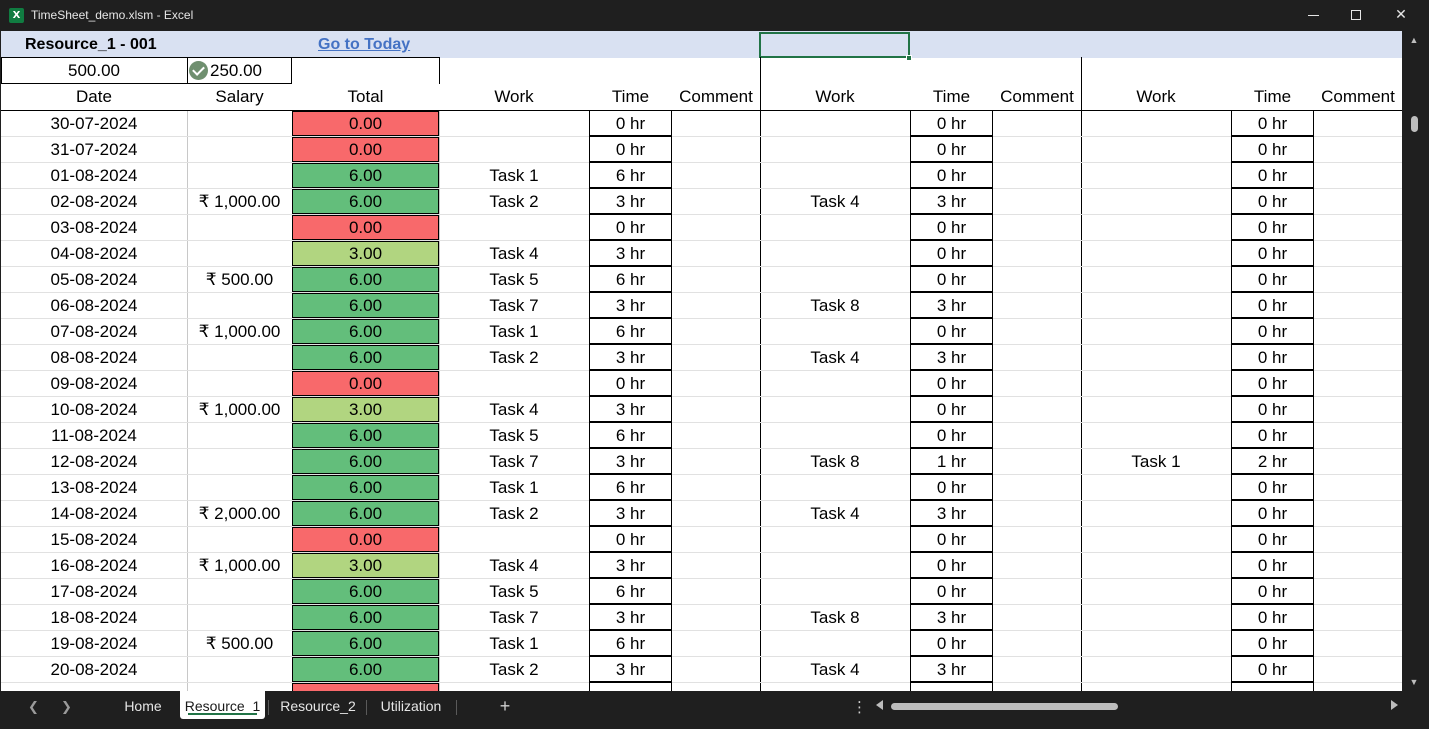 Image resolution: width=1429 pixels, height=729 pixels. I want to click on date-cell: 08-08-2024, so click(94, 358).